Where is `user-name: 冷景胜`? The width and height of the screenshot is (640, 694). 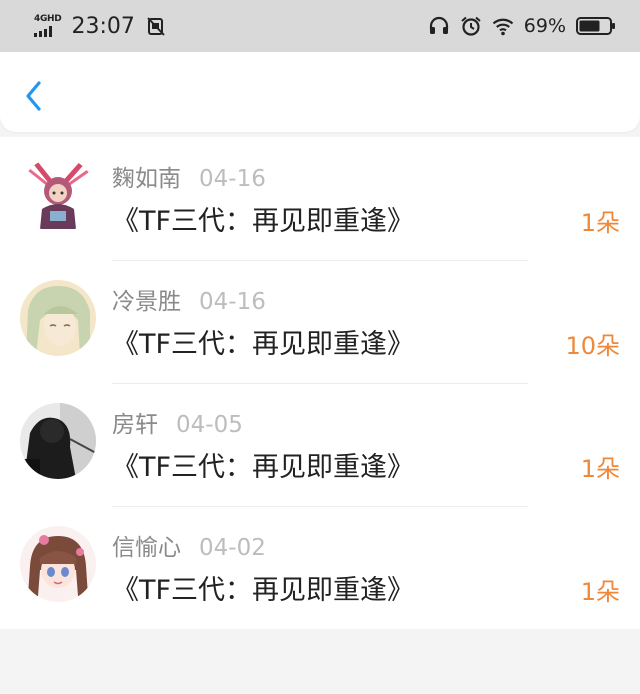
user-name: 冷景胜 is located at coordinates (146, 299).